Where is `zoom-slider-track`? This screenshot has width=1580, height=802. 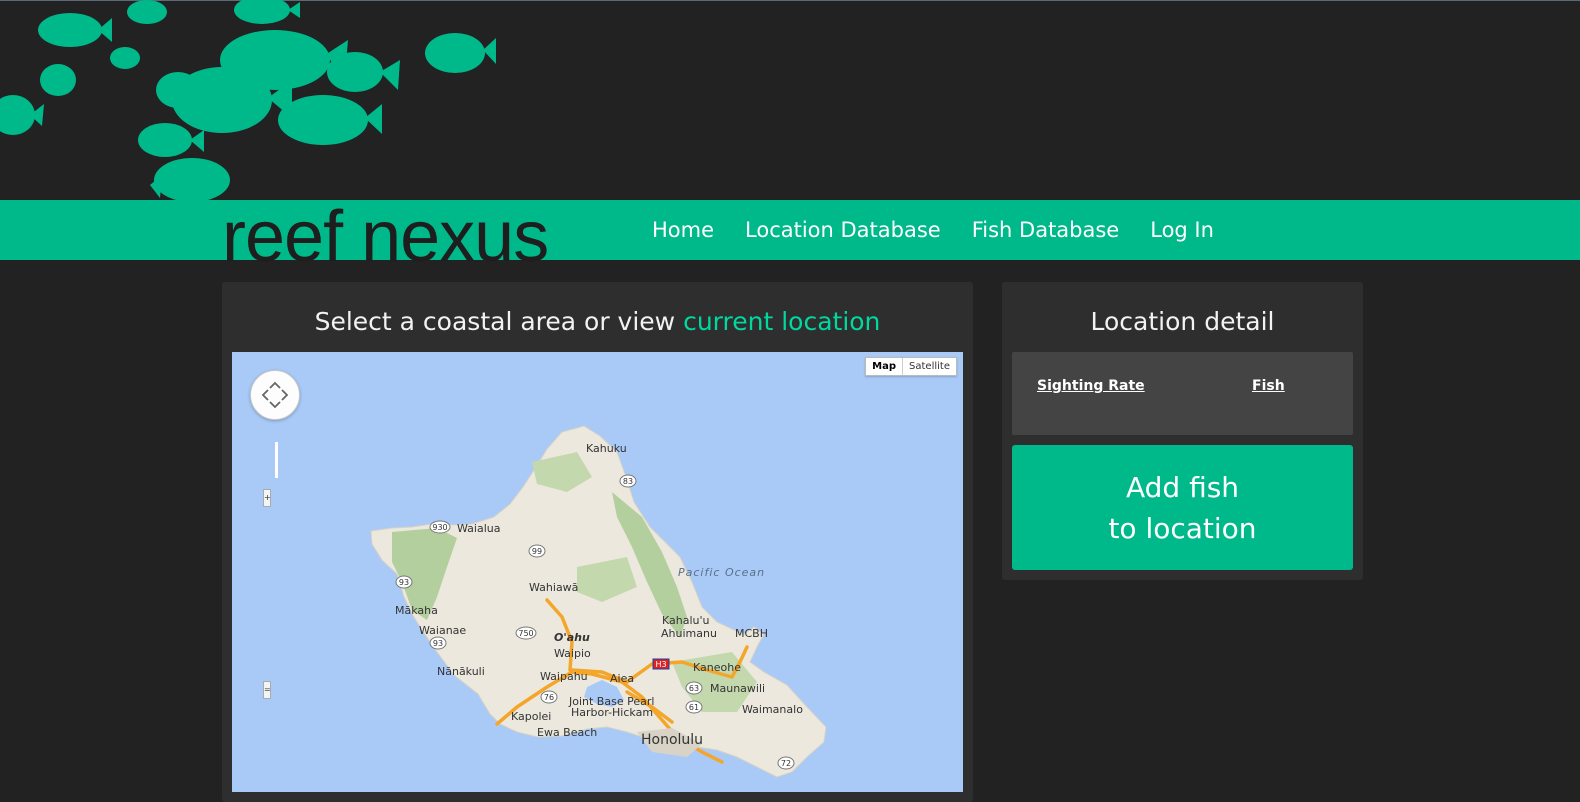
zoom-slider-track is located at coordinates (276, 460).